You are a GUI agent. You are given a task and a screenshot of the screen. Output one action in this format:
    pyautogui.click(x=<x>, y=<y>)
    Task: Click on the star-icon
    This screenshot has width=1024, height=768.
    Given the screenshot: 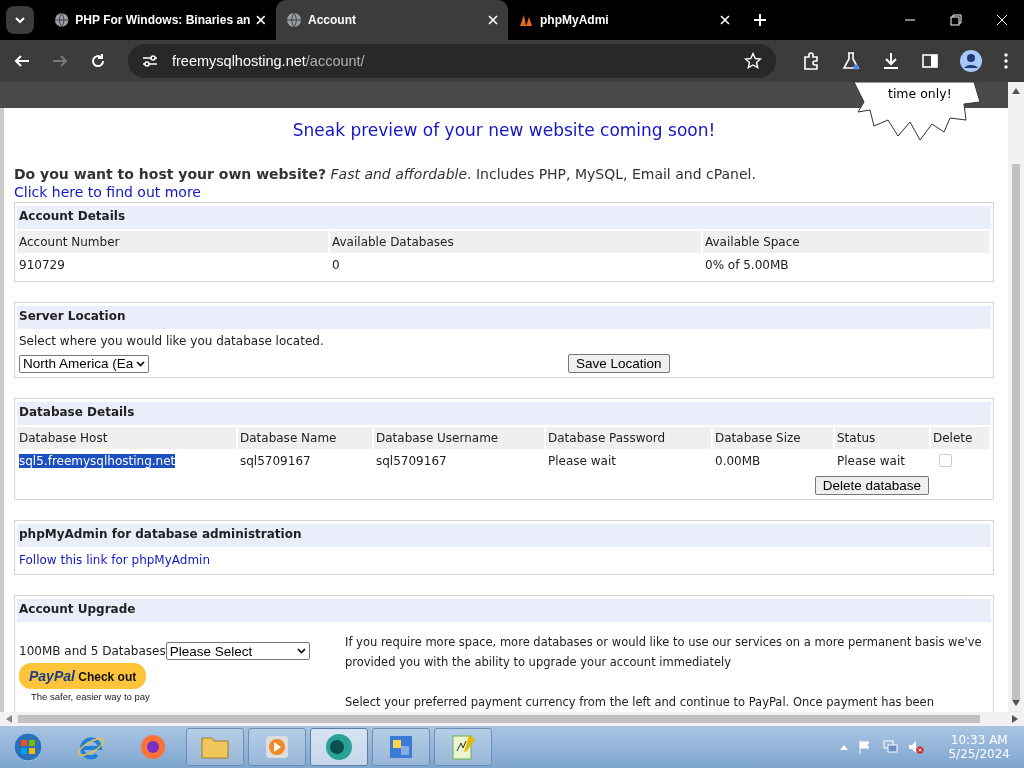 What is the action you would take?
    pyautogui.click(x=753, y=61)
    